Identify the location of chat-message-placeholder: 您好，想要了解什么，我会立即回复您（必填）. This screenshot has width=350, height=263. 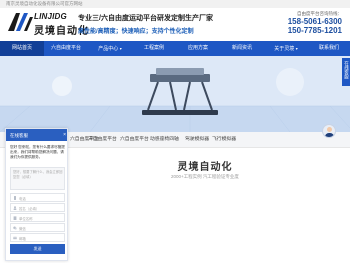
(38, 174).